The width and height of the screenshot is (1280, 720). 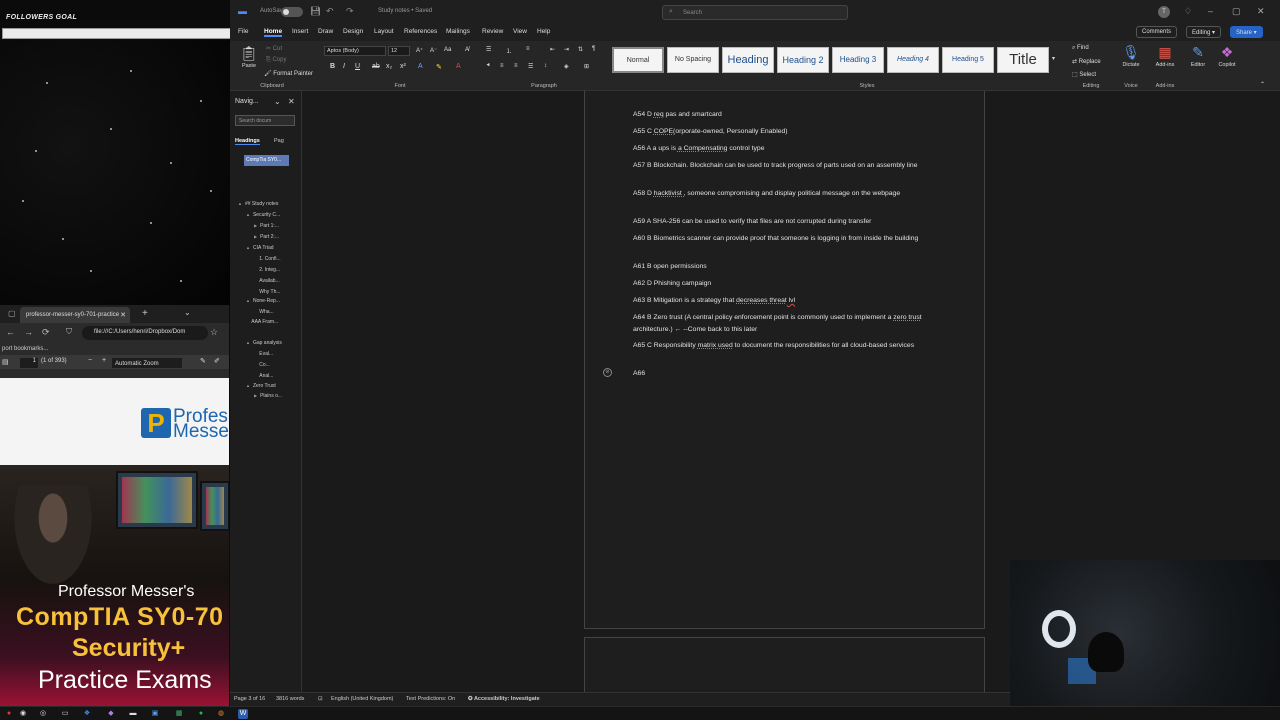 I want to click on menu-references: References, so click(x=420, y=31).